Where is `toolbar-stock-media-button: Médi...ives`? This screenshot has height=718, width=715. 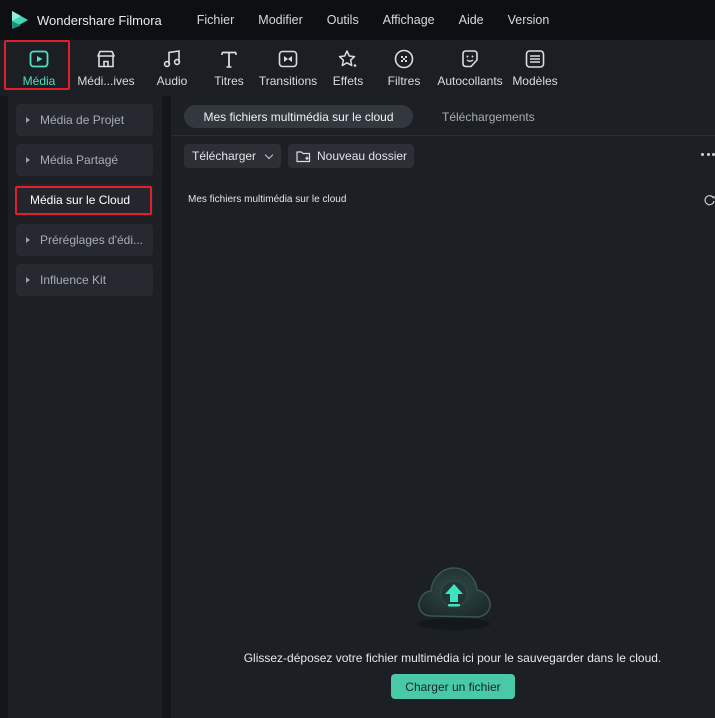 toolbar-stock-media-button: Médi...ives is located at coordinates (106, 68).